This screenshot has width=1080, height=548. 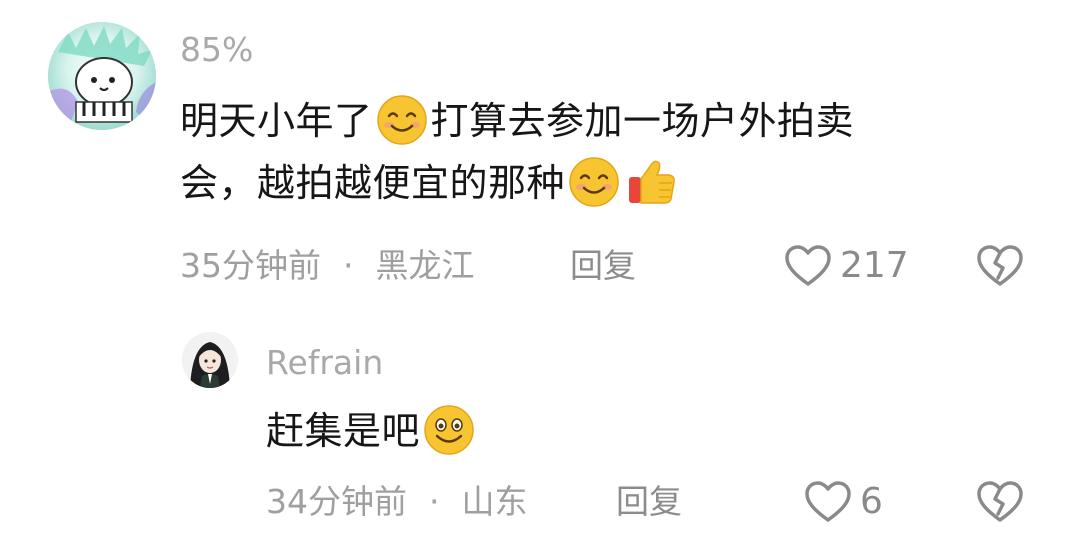 What do you see at coordinates (276, 121) in the screenshot?
I see `comment-text-part-1: 明天小年了` at bounding box center [276, 121].